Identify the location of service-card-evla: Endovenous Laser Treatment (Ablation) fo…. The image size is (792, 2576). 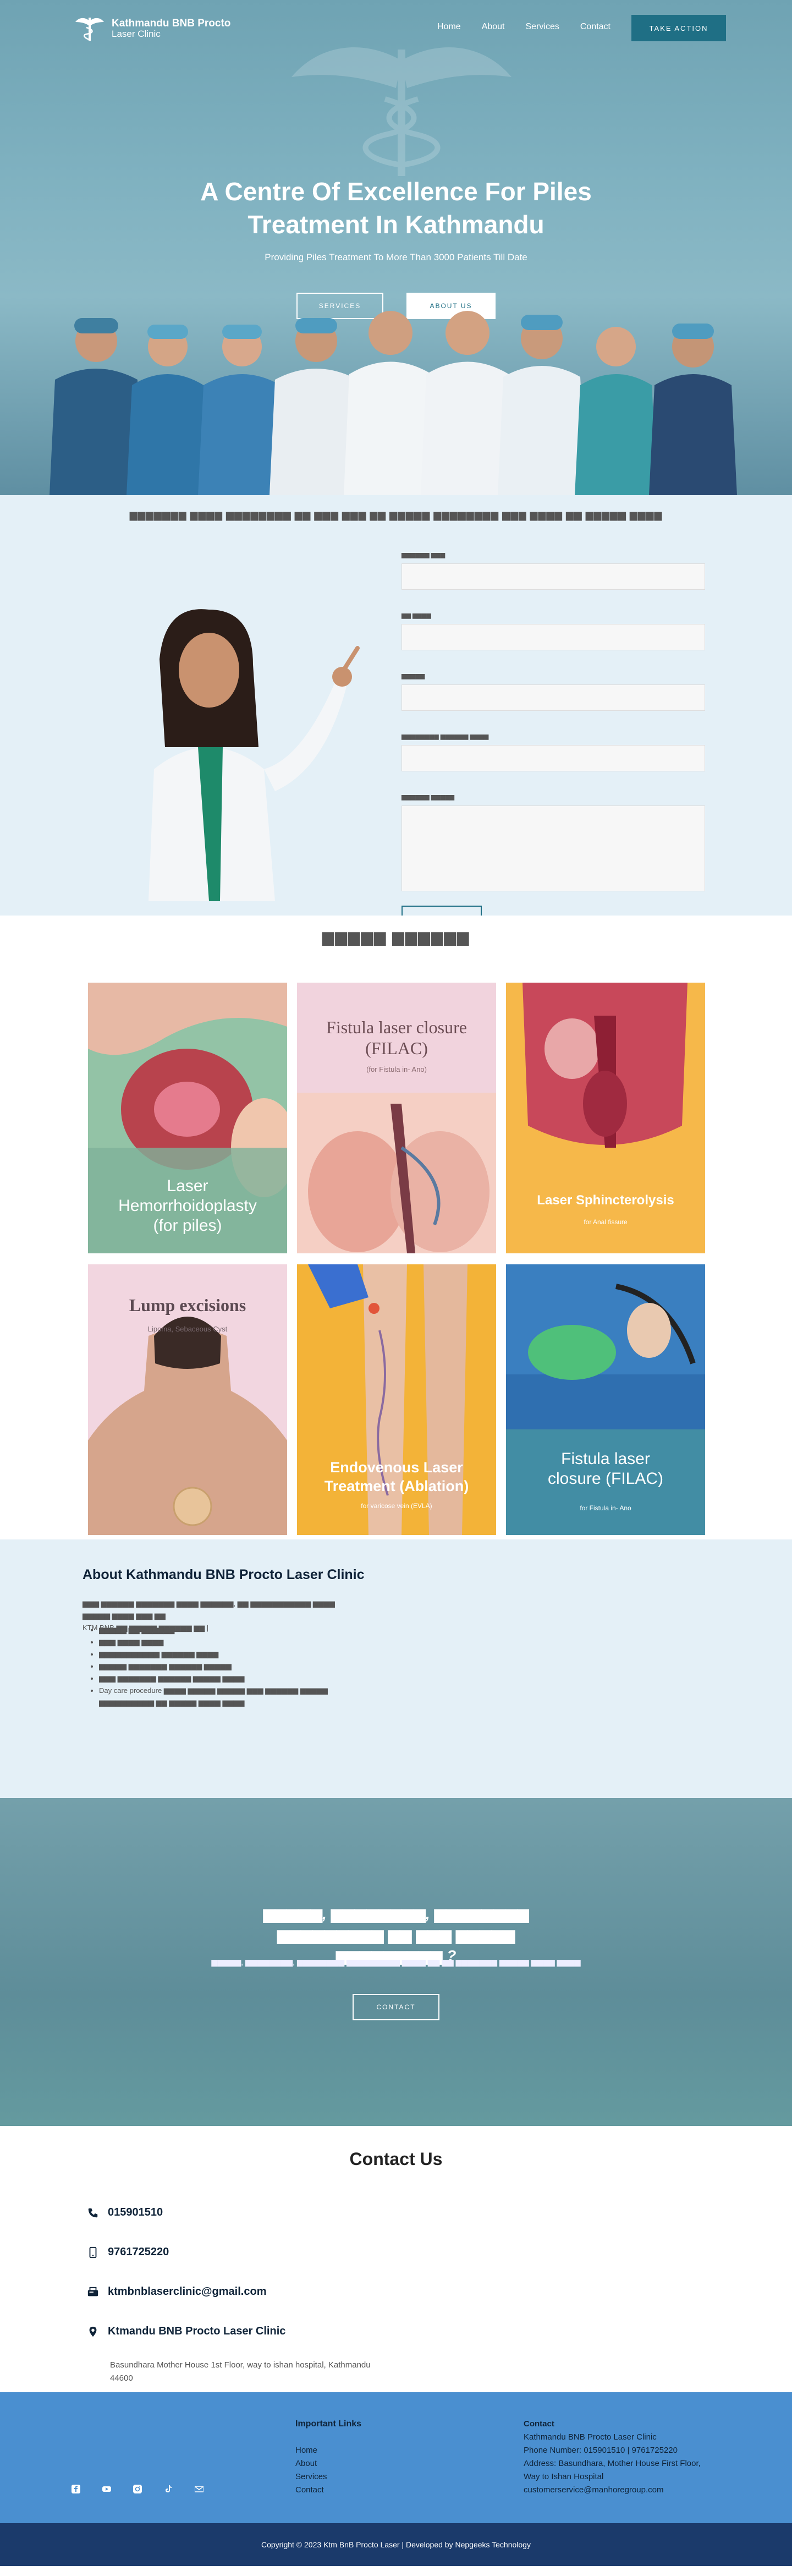
(396, 1399).